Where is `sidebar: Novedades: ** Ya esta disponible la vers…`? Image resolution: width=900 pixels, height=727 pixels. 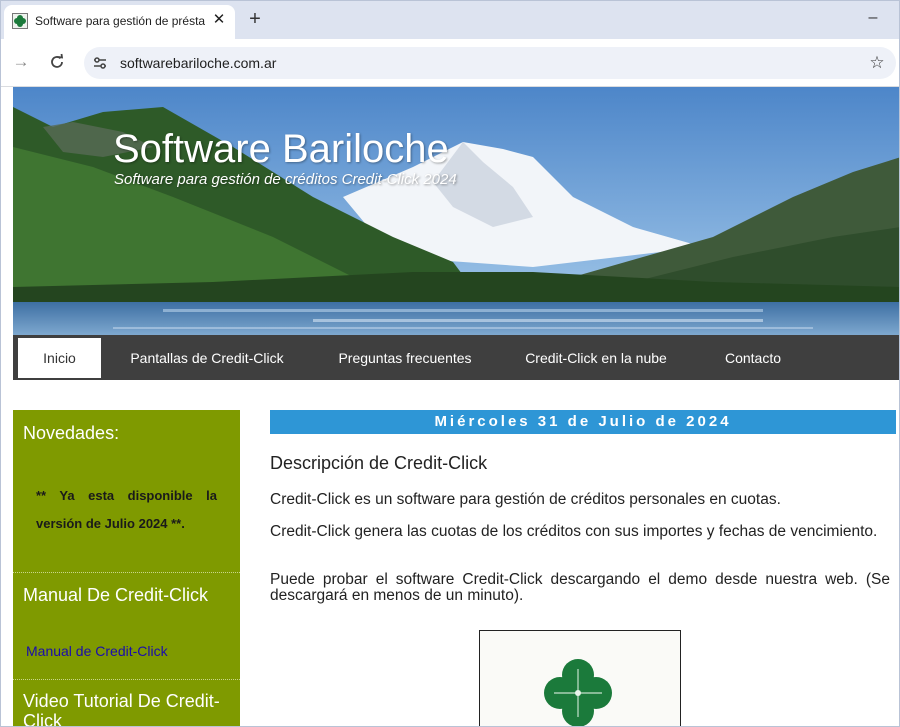 sidebar: Novedades: ** Ya esta disponible la vers… is located at coordinates (126, 568).